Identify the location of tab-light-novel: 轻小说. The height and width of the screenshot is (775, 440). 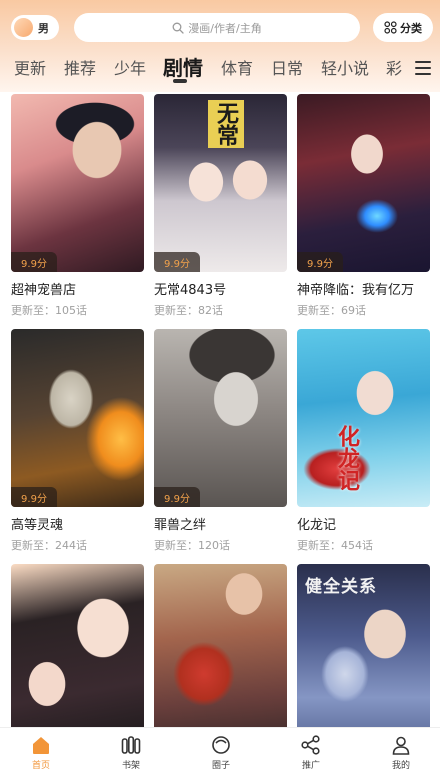
(345, 67).